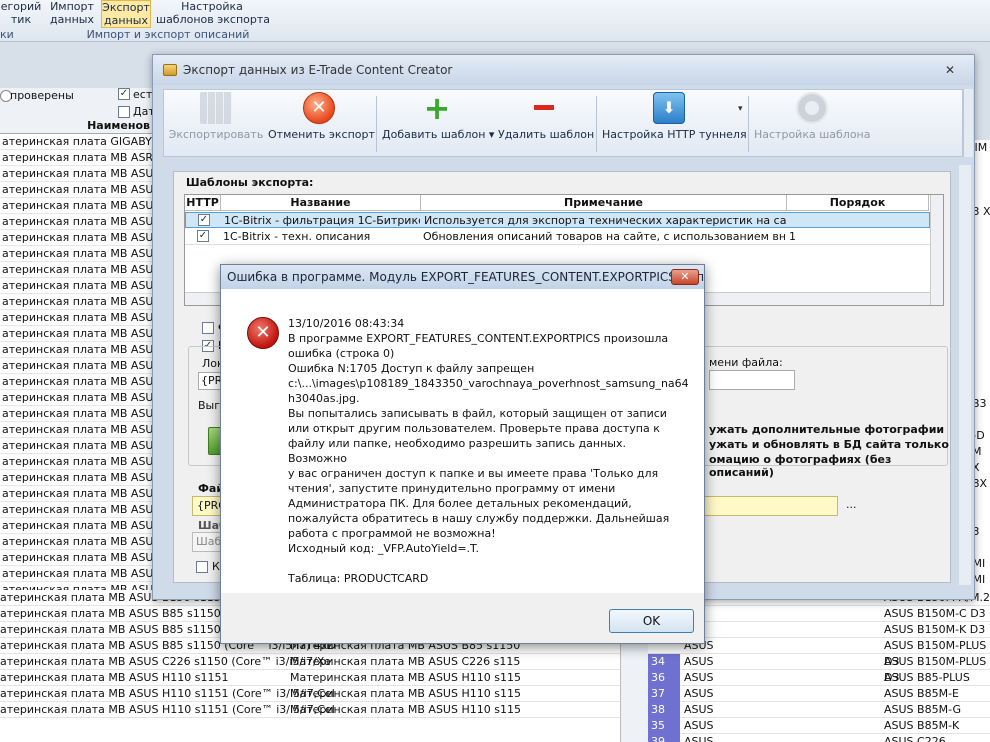  I want to click on column-header-name: Наименов, so click(76, 126).